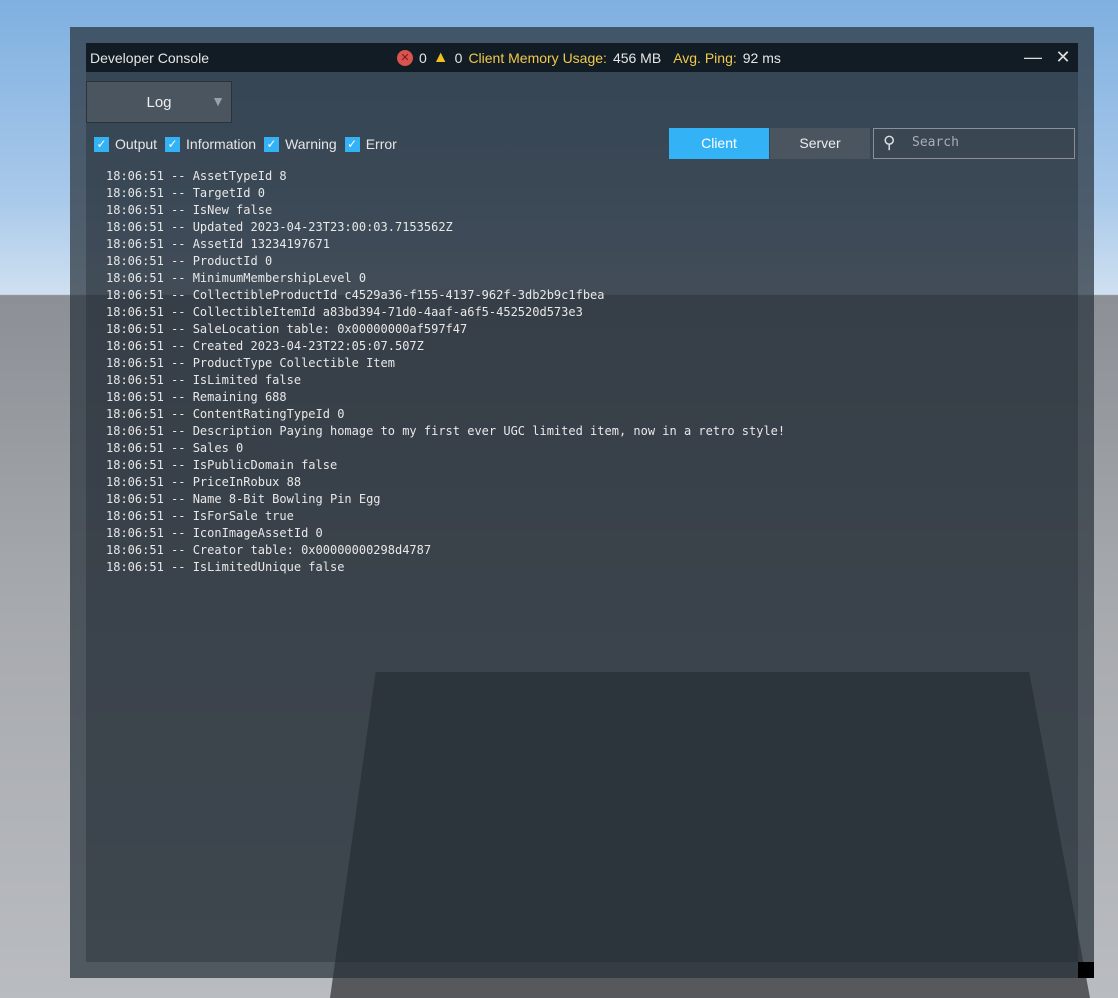  I want to click on information-checkbox: ✓, so click(173, 144).